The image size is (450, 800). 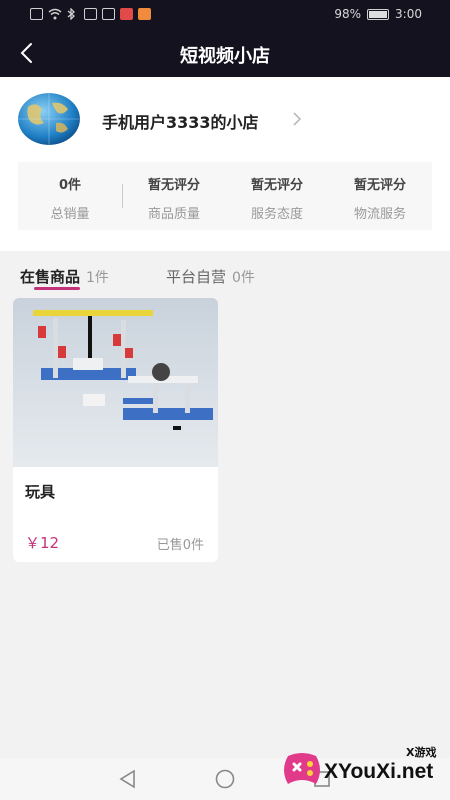 What do you see at coordinates (408, 14) in the screenshot?
I see `clock: 3:00` at bounding box center [408, 14].